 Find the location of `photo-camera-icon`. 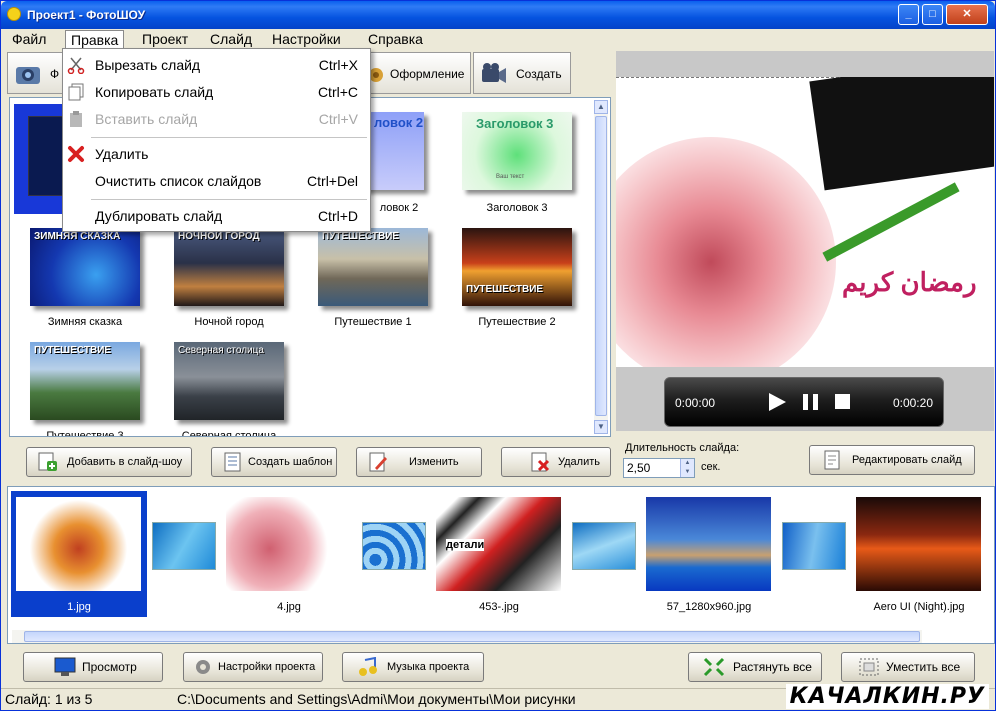

photo-camera-icon is located at coordinates (28, 75).